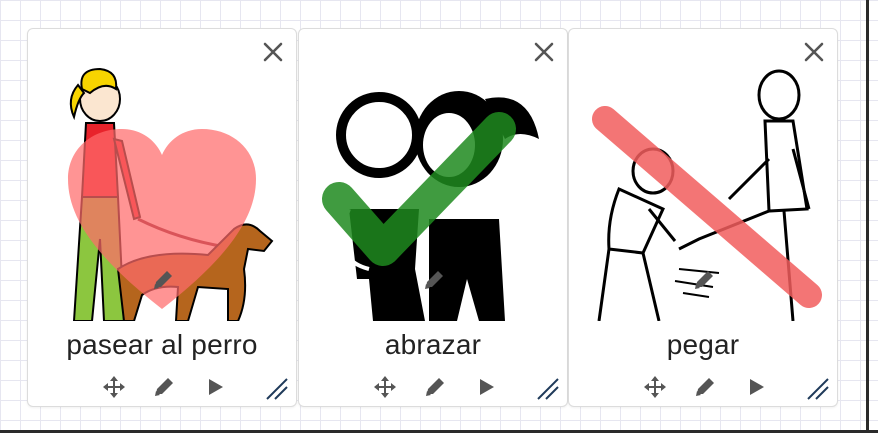 This screenshot has height=433, width=878. I want to click on window-border-right, so click(867, 216).